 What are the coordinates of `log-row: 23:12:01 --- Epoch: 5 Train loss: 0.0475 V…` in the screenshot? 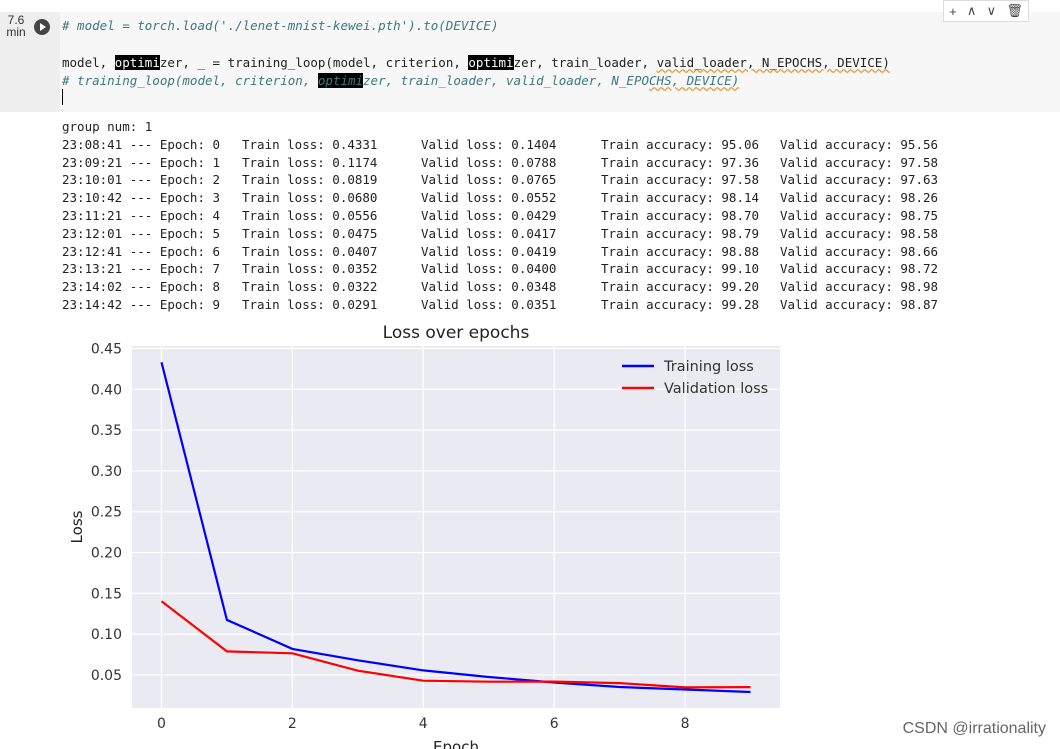 It's located at (511, 234).